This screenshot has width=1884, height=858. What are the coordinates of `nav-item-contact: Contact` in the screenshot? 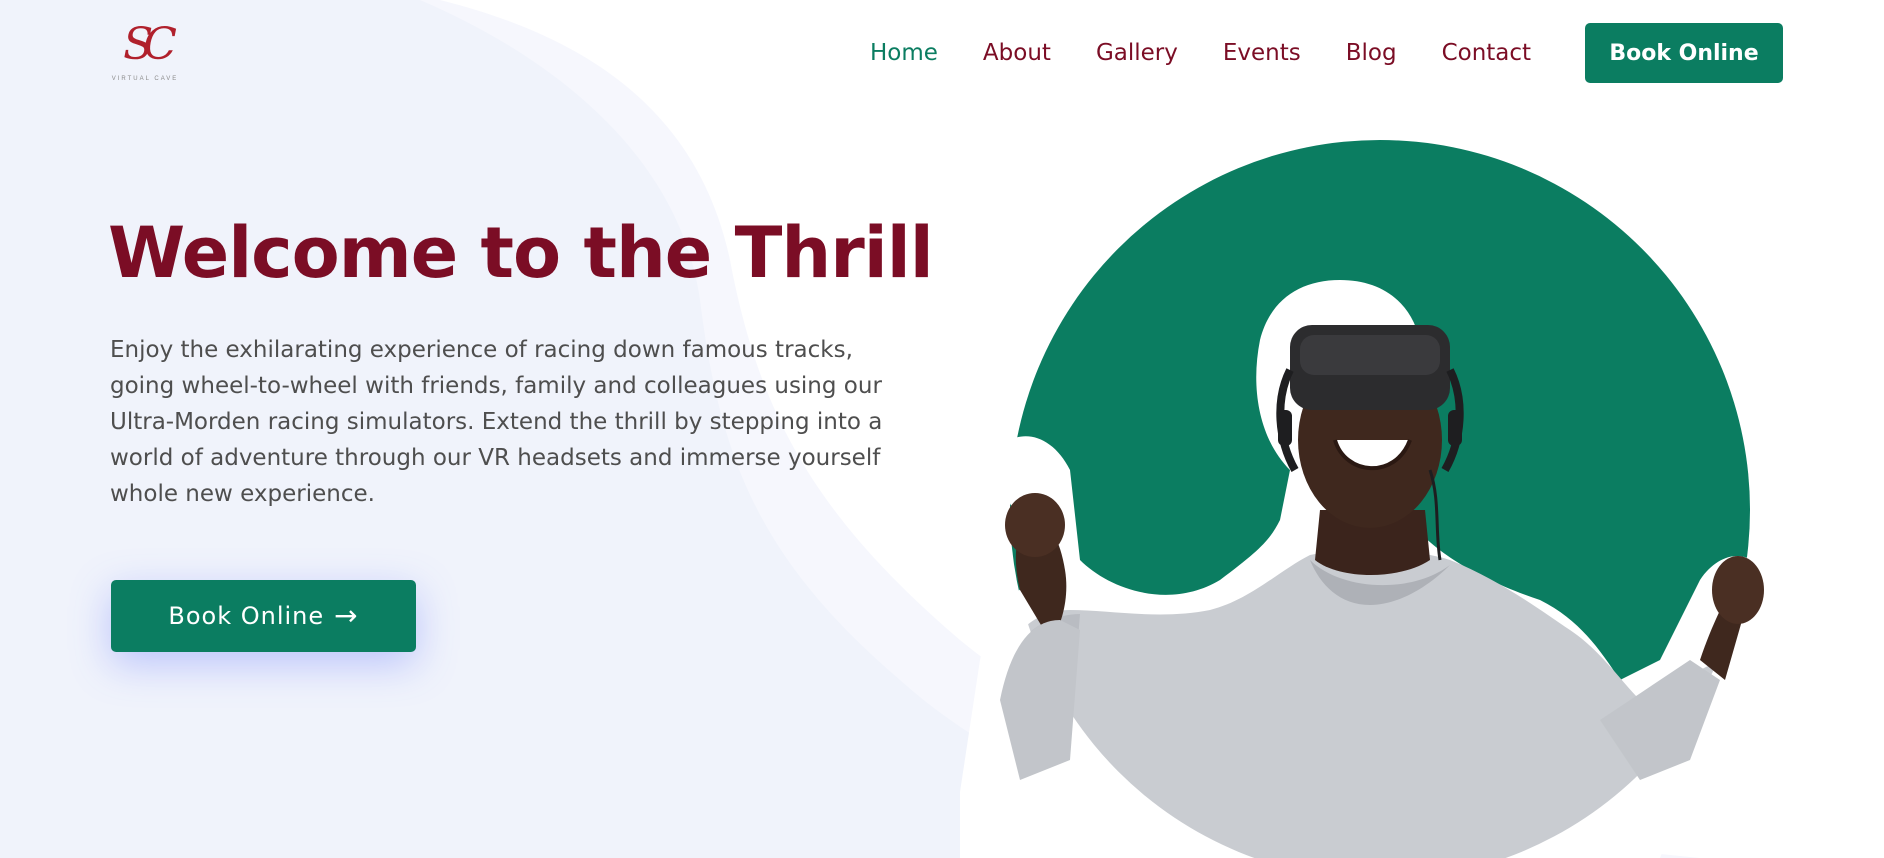 It's located at (1486, 53).